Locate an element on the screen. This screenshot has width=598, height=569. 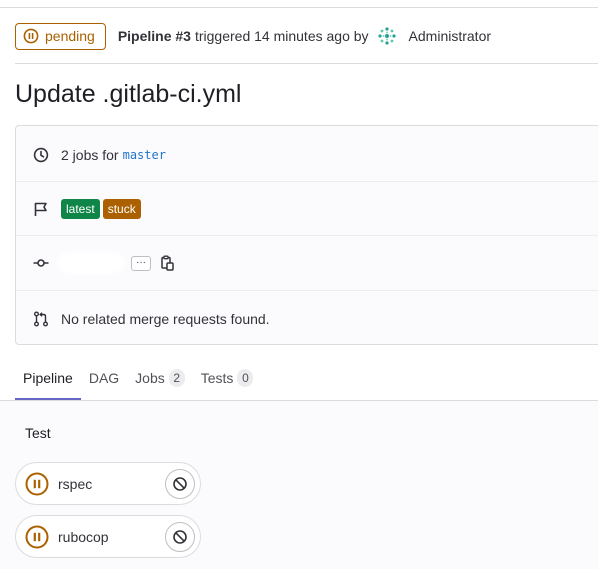
top-divider is located at coordinates (299, 7).